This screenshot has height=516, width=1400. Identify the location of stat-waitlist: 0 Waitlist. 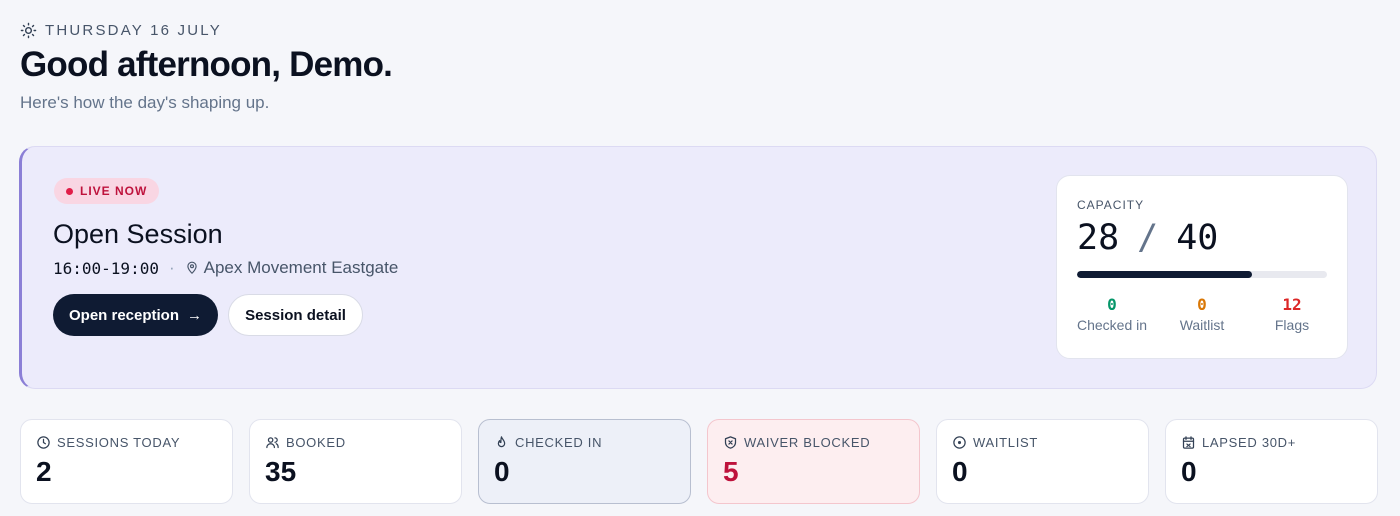
(1202, 313).